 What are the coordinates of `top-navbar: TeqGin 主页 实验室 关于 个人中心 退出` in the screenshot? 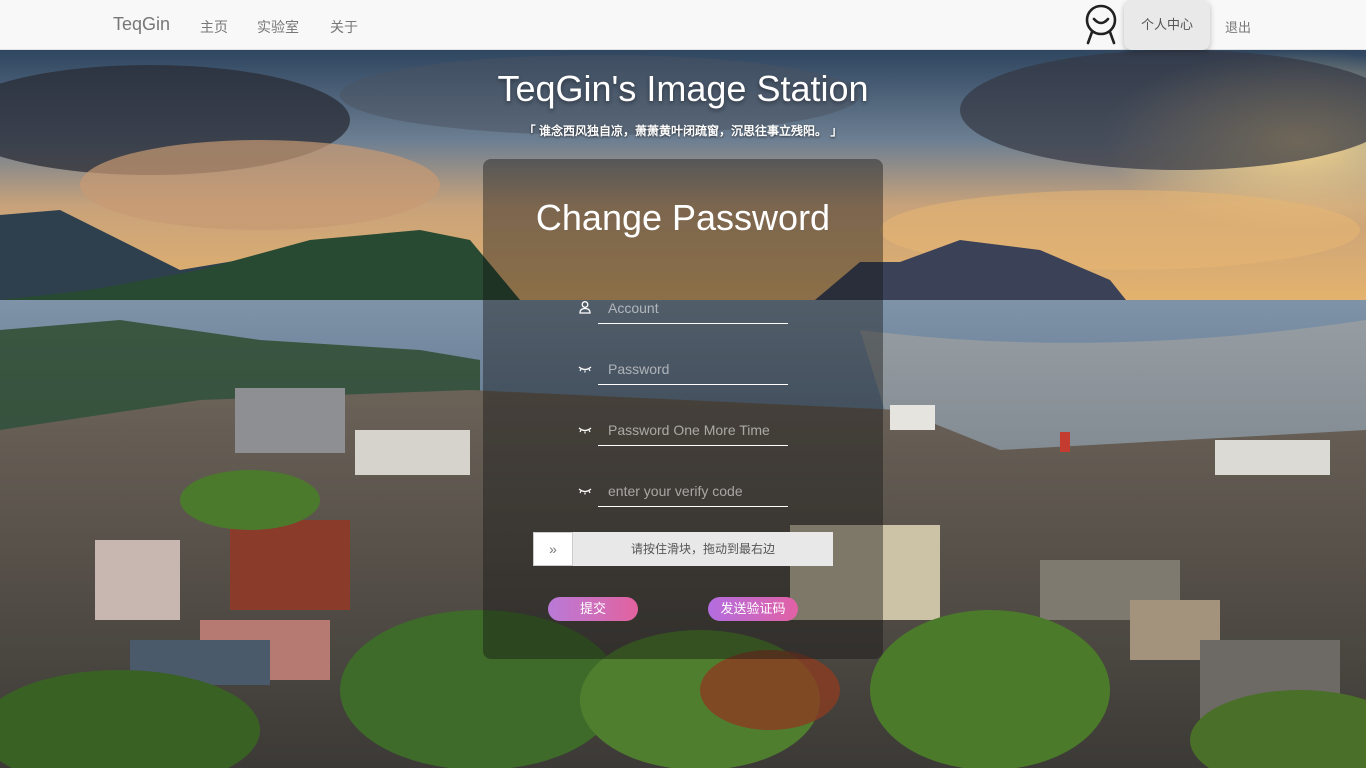 It's located at (683, 25).